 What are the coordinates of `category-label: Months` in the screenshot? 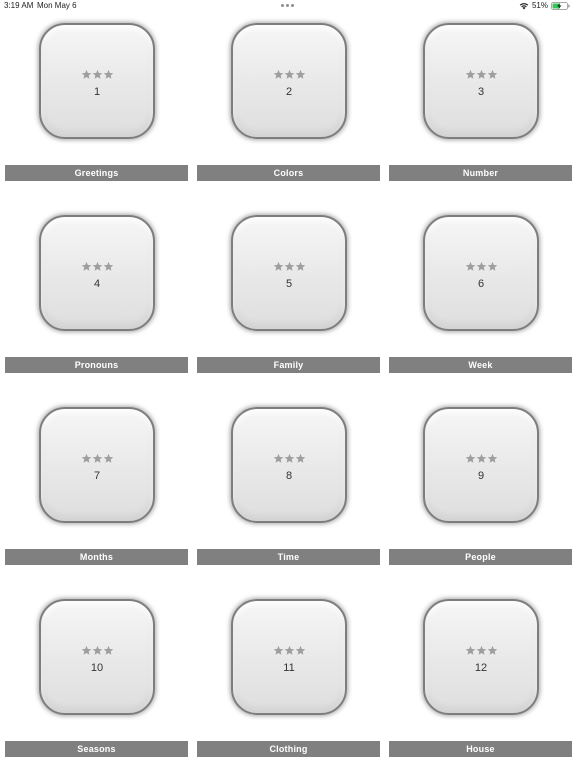 It's located at (96, 557).